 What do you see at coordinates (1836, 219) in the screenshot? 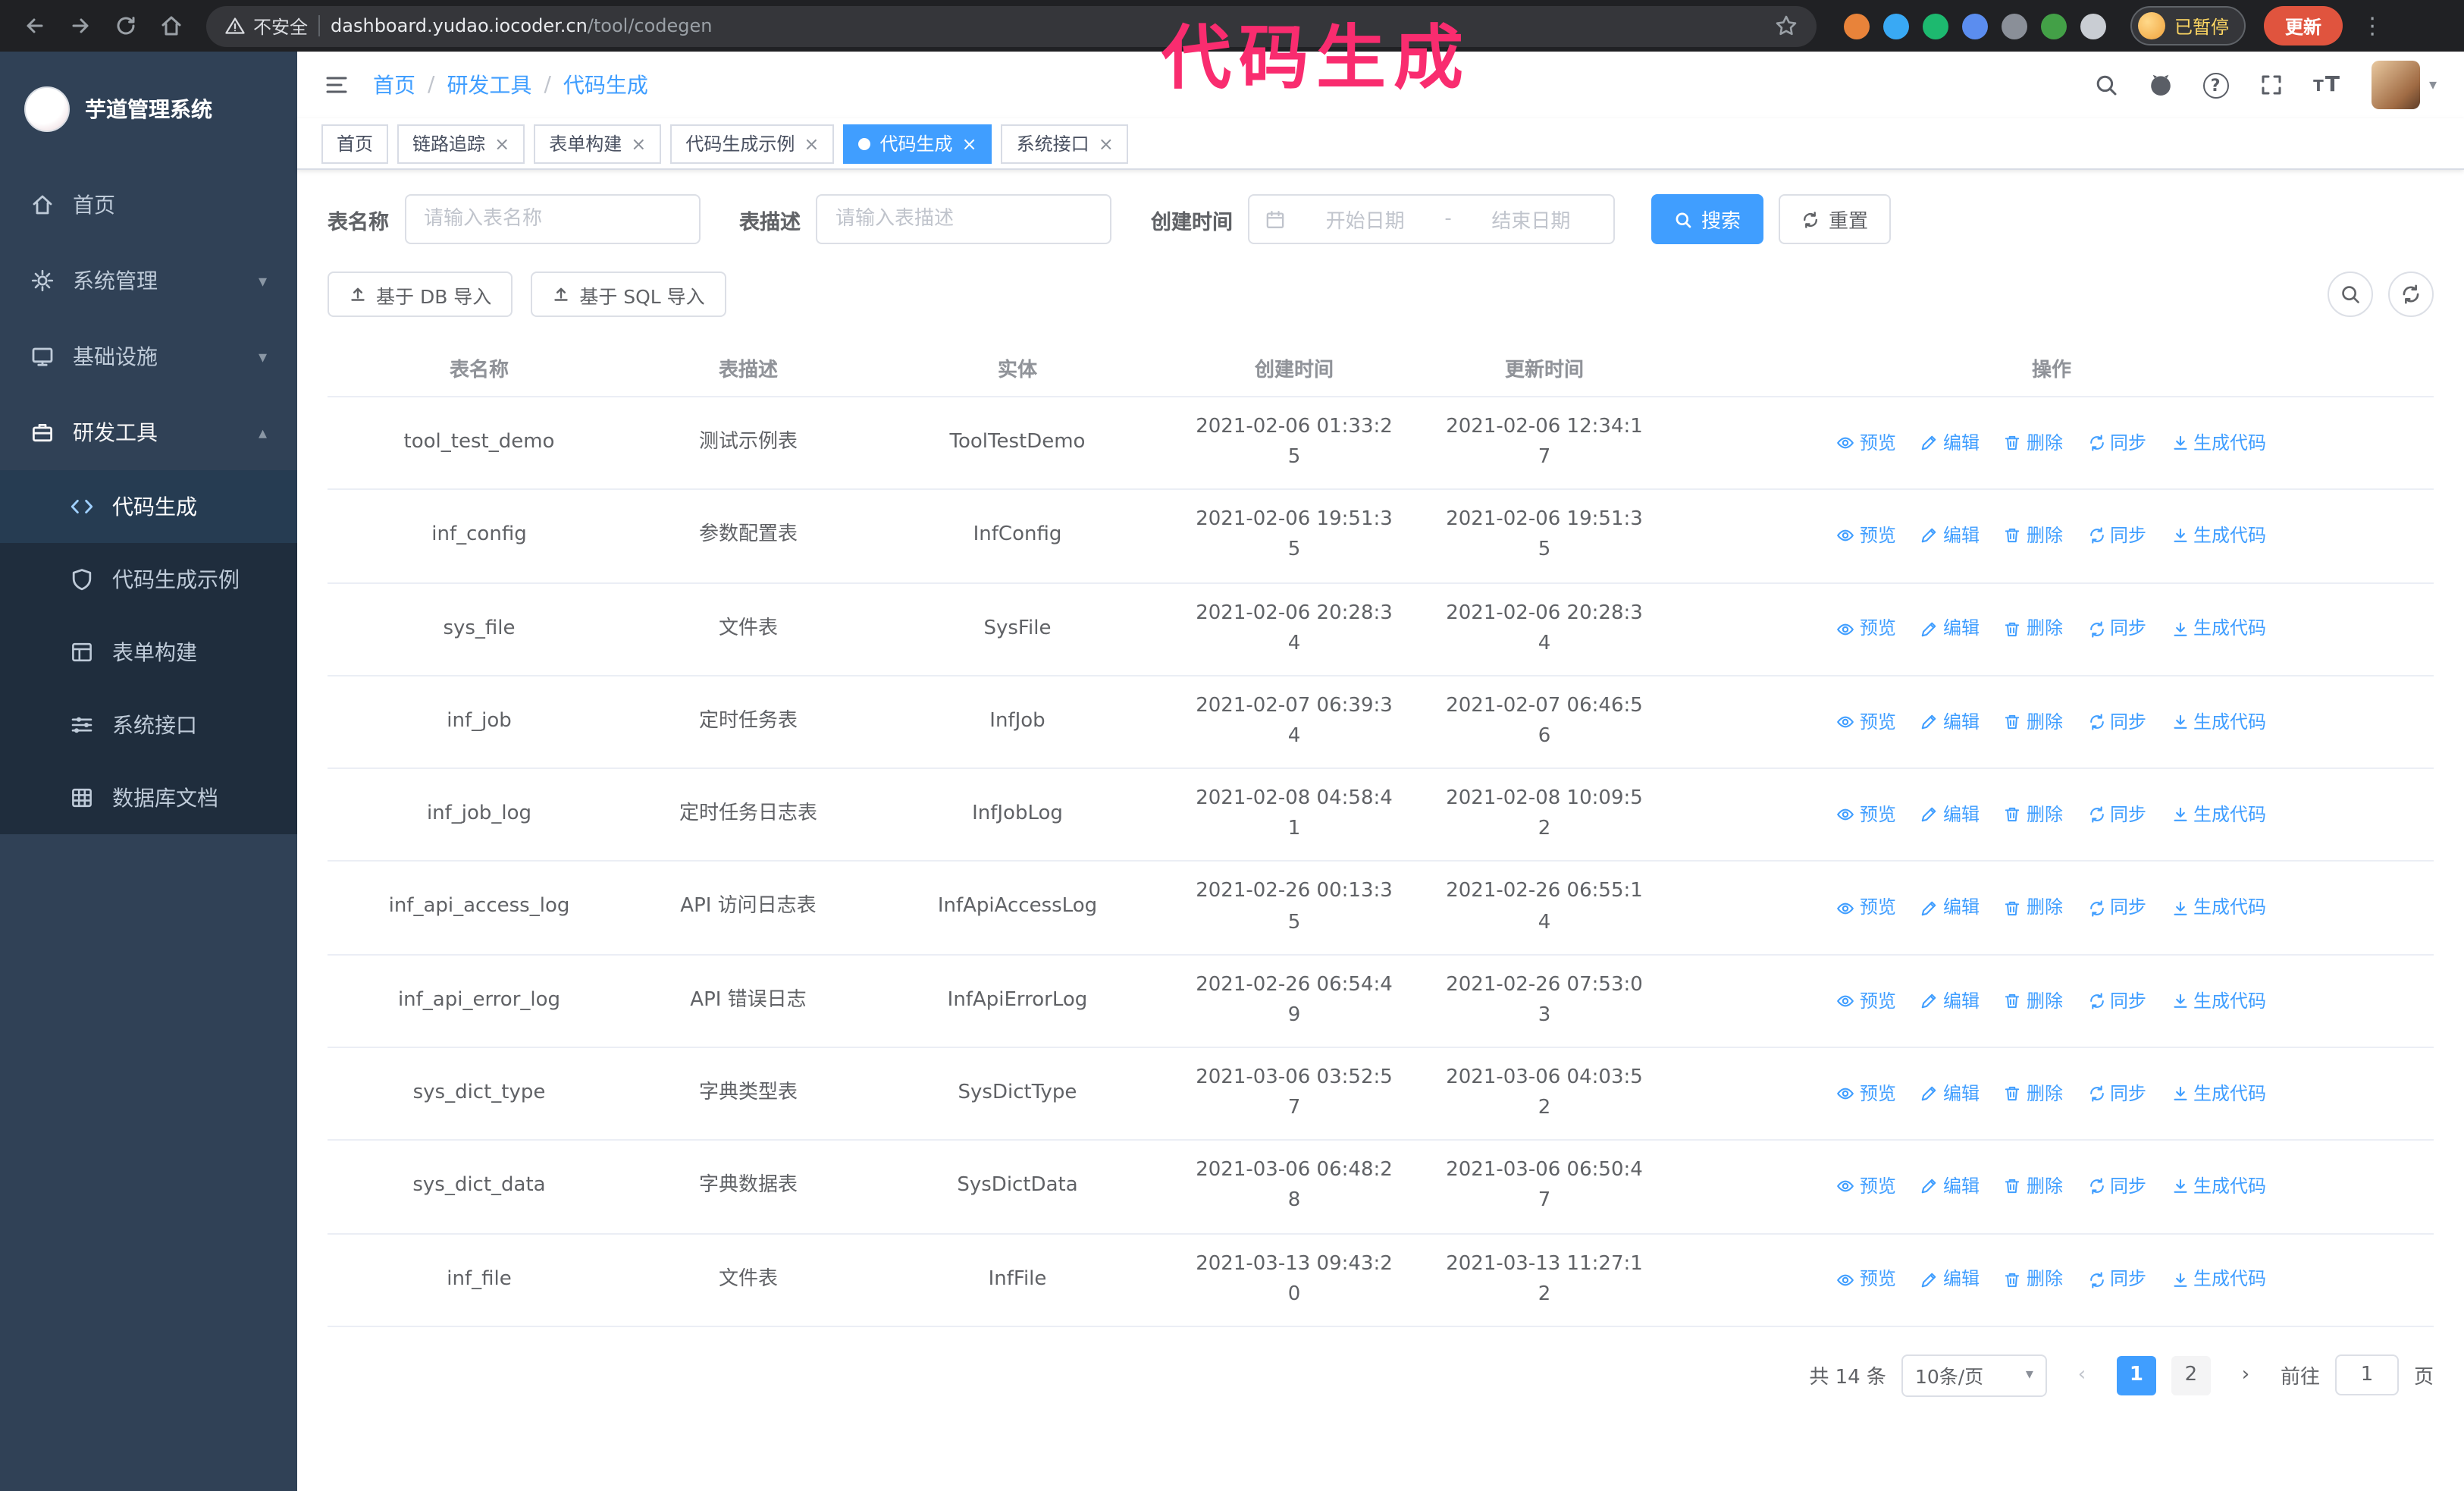
I see `reset-button: 重置` at bounding box center [1836, 219].